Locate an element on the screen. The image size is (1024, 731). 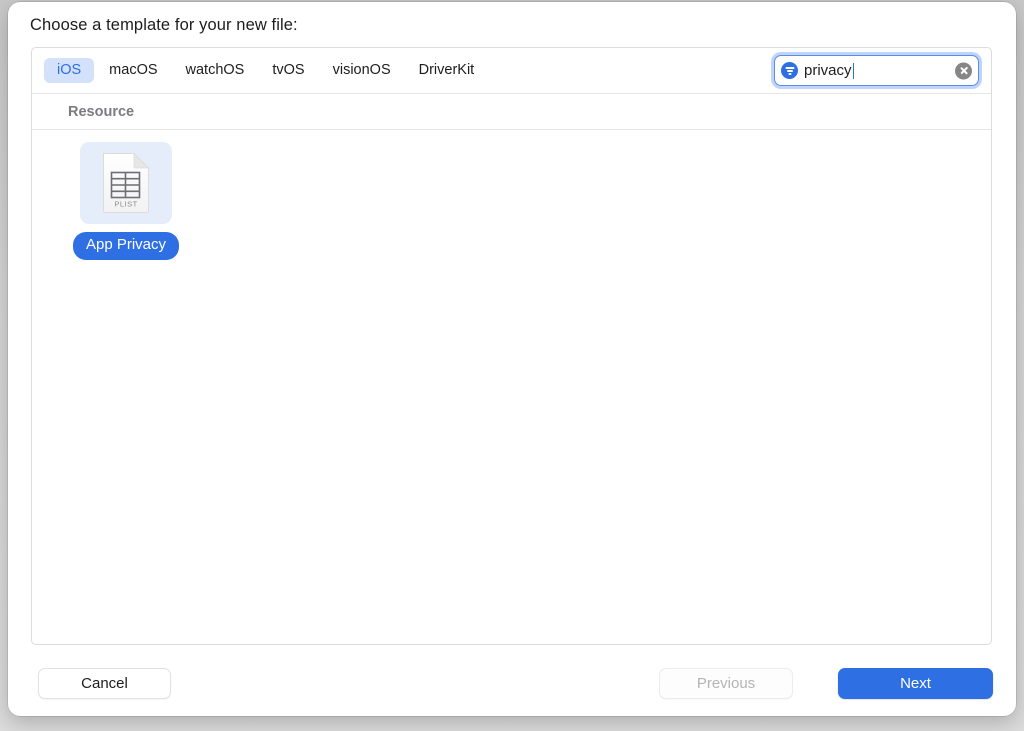
dialog-footer: Cancel Previous Next is located at coordinates (512, 684).